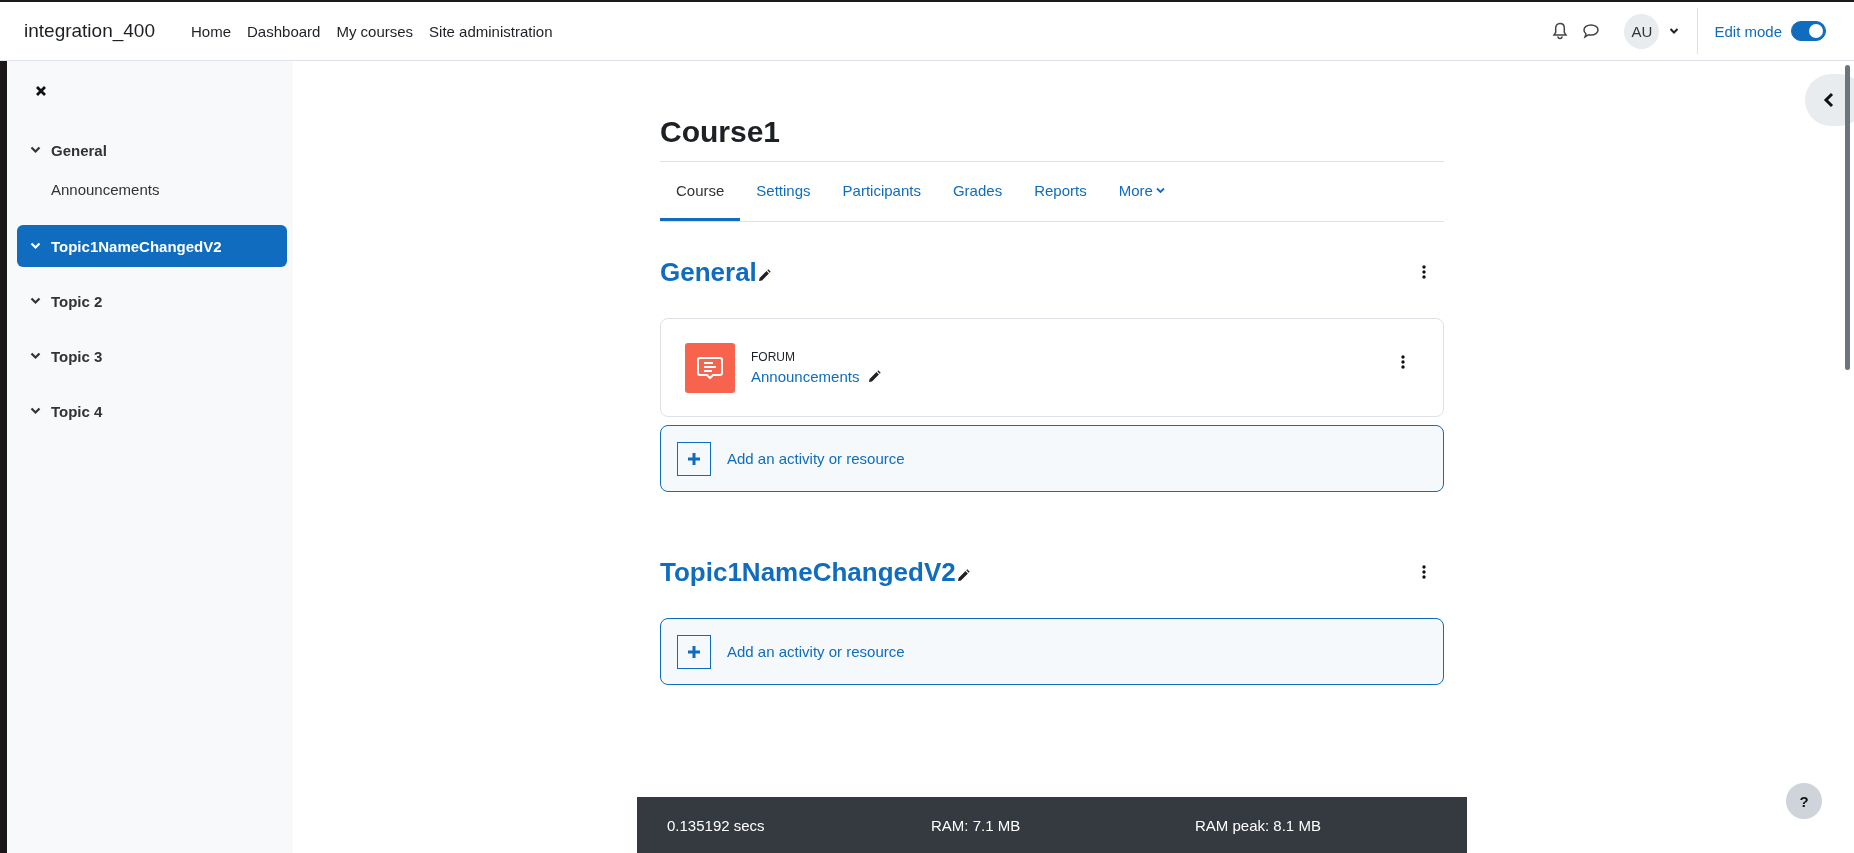  I want to click on bell-icon, so click(1560, 31).